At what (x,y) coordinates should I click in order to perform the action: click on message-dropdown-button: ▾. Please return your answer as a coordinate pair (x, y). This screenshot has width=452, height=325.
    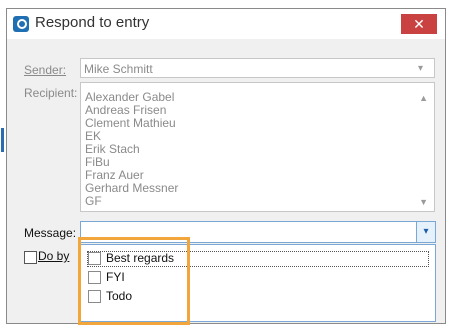
    Looking at the image, I should click on (425, 232).